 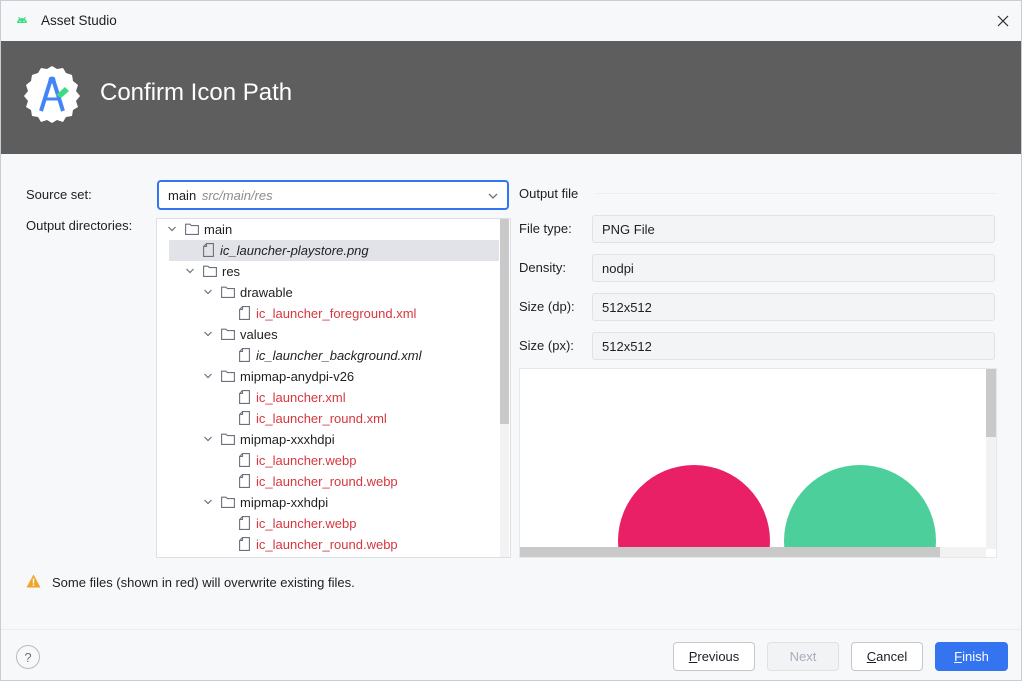 I want to click on tree-folder-row: mipmap-xxhdpi, so click(x=328, y=502).